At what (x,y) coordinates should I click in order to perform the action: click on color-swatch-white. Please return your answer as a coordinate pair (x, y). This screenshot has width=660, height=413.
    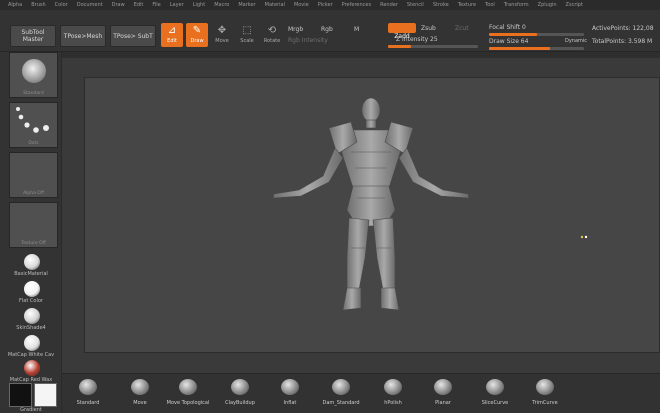
    Looking at the image, I should click on (45, 395).